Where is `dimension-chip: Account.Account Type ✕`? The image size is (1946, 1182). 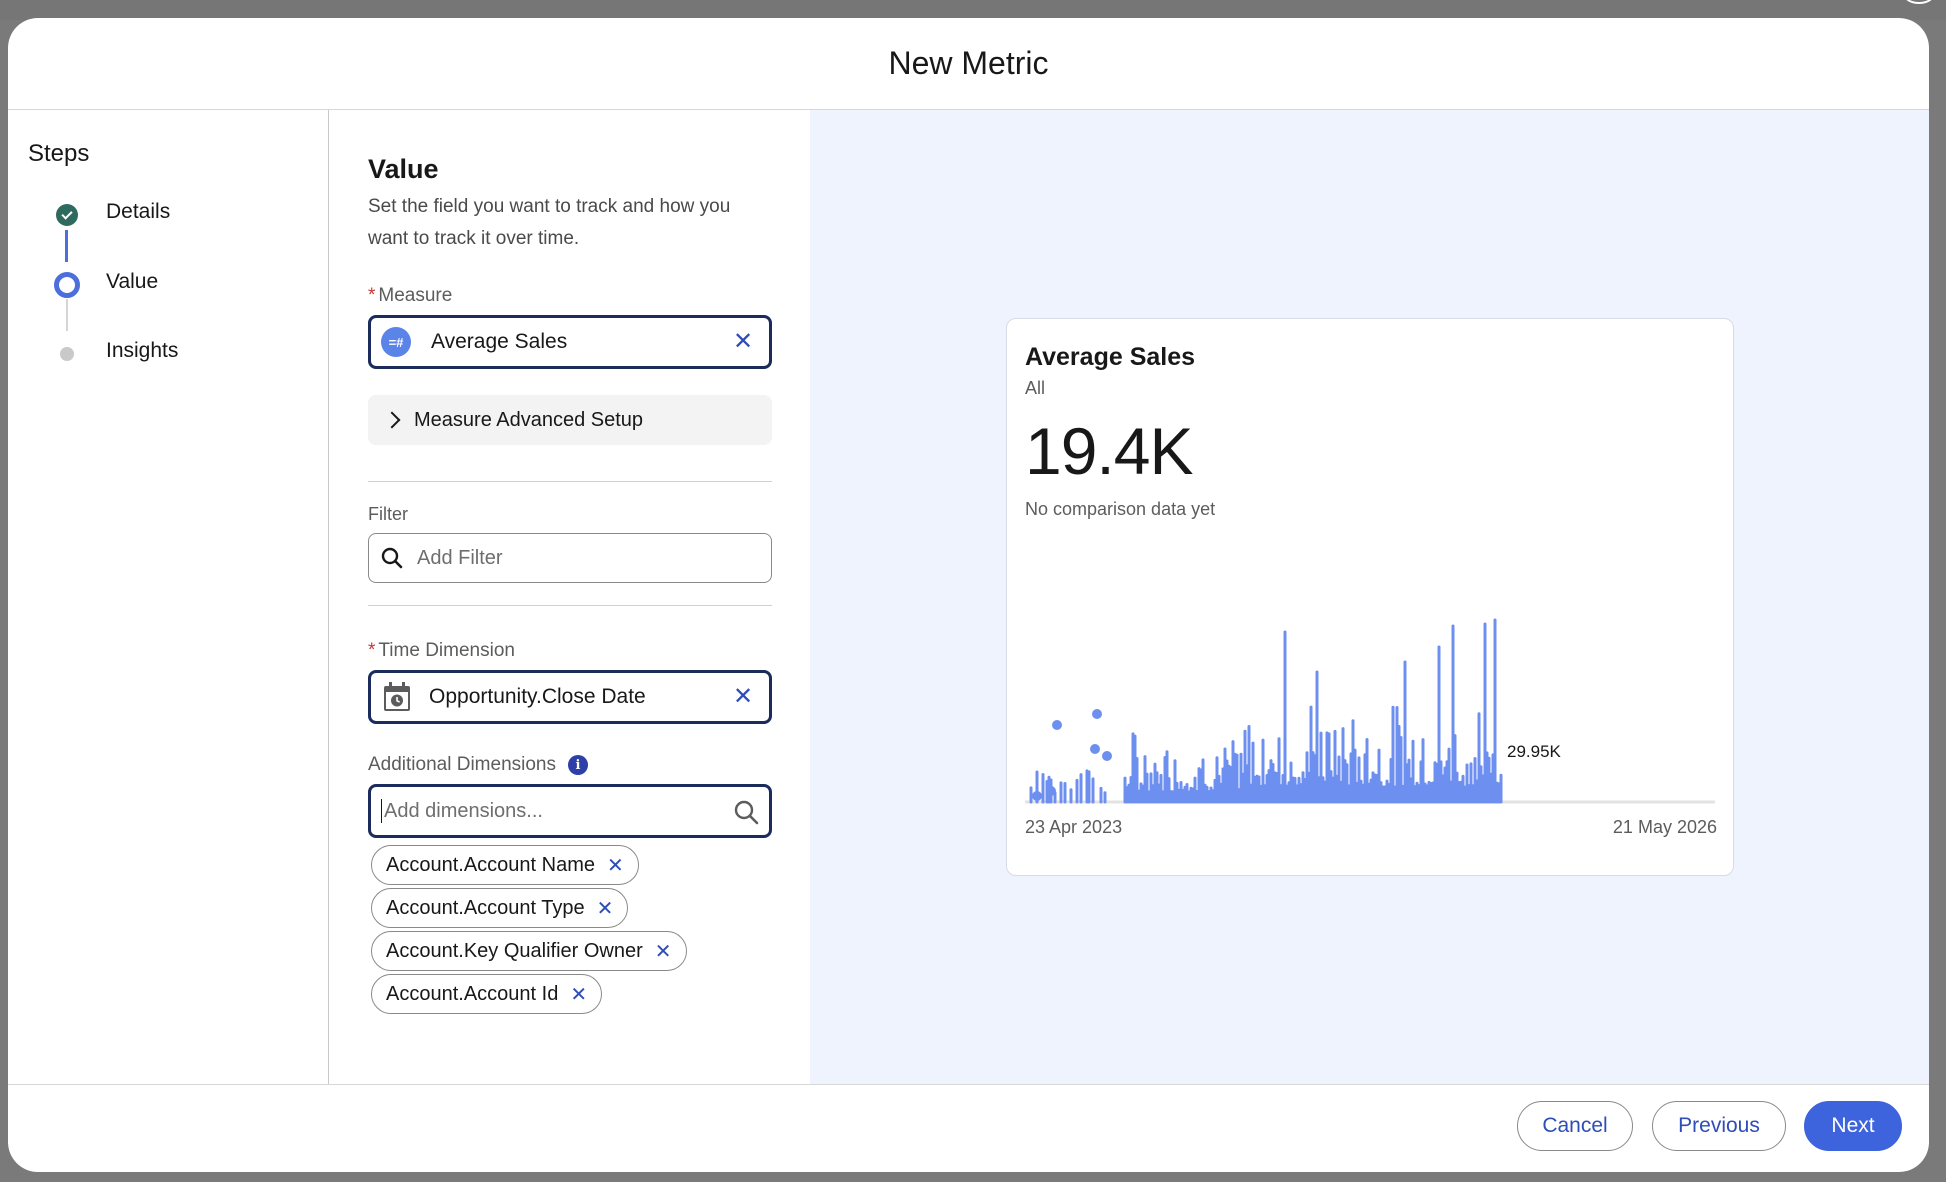
dimension-chip: Account.Account Type ✕ is located at coordinates (500, 908).